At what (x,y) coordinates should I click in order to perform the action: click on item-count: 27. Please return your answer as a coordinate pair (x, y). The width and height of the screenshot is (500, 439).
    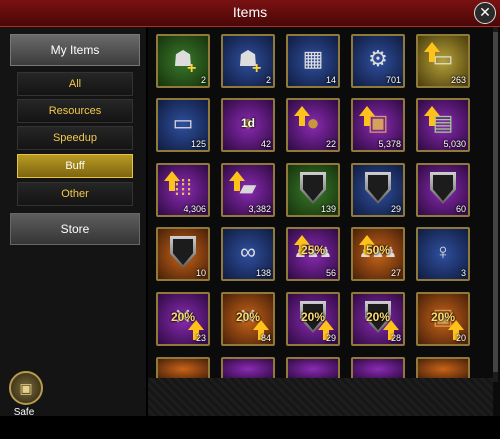
    Looking at the image, I should click on (395, 273).